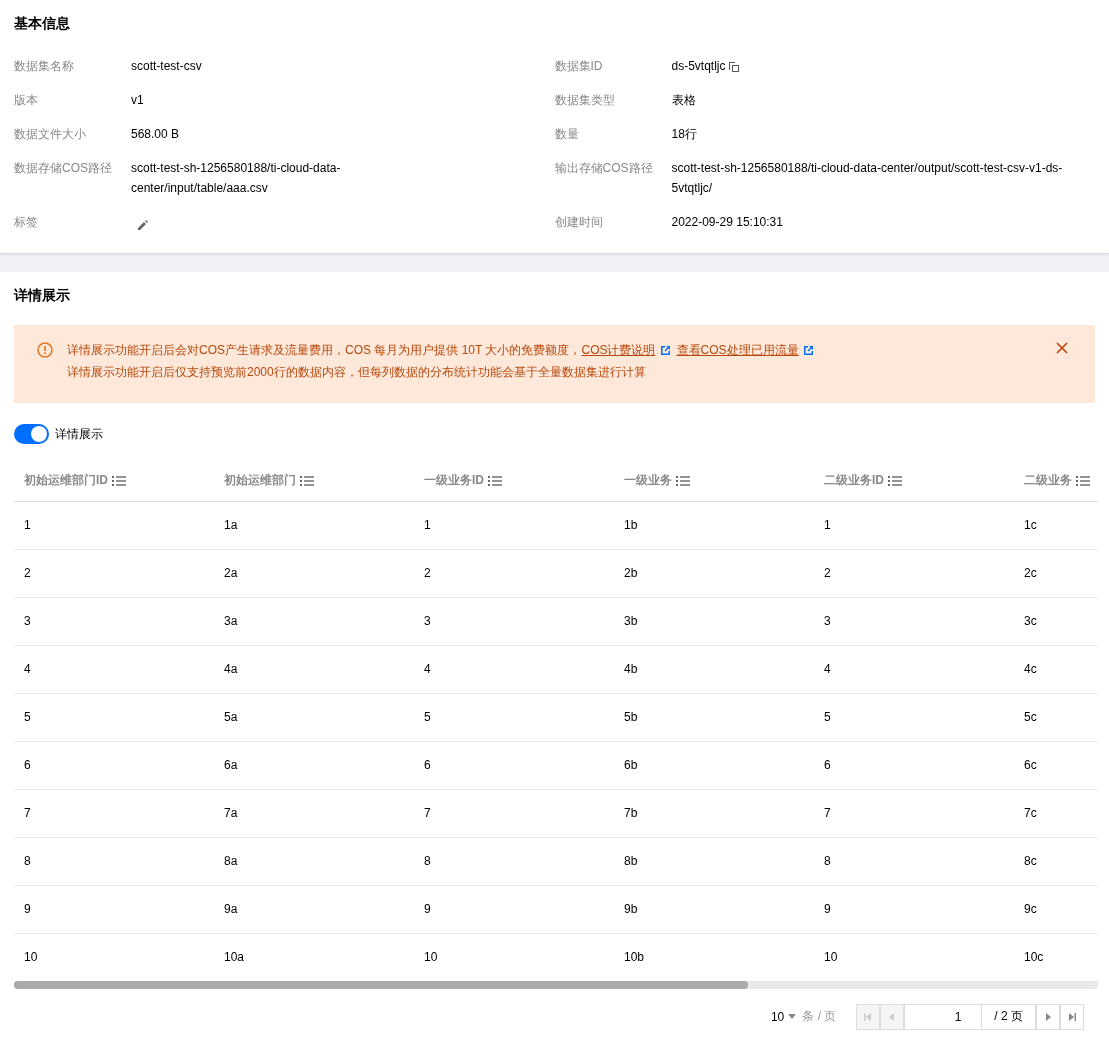  What do you see at coordinates (1048, 1016) in the screenshot?
I see `next-page-button` at bounding box center [1048, 1016].